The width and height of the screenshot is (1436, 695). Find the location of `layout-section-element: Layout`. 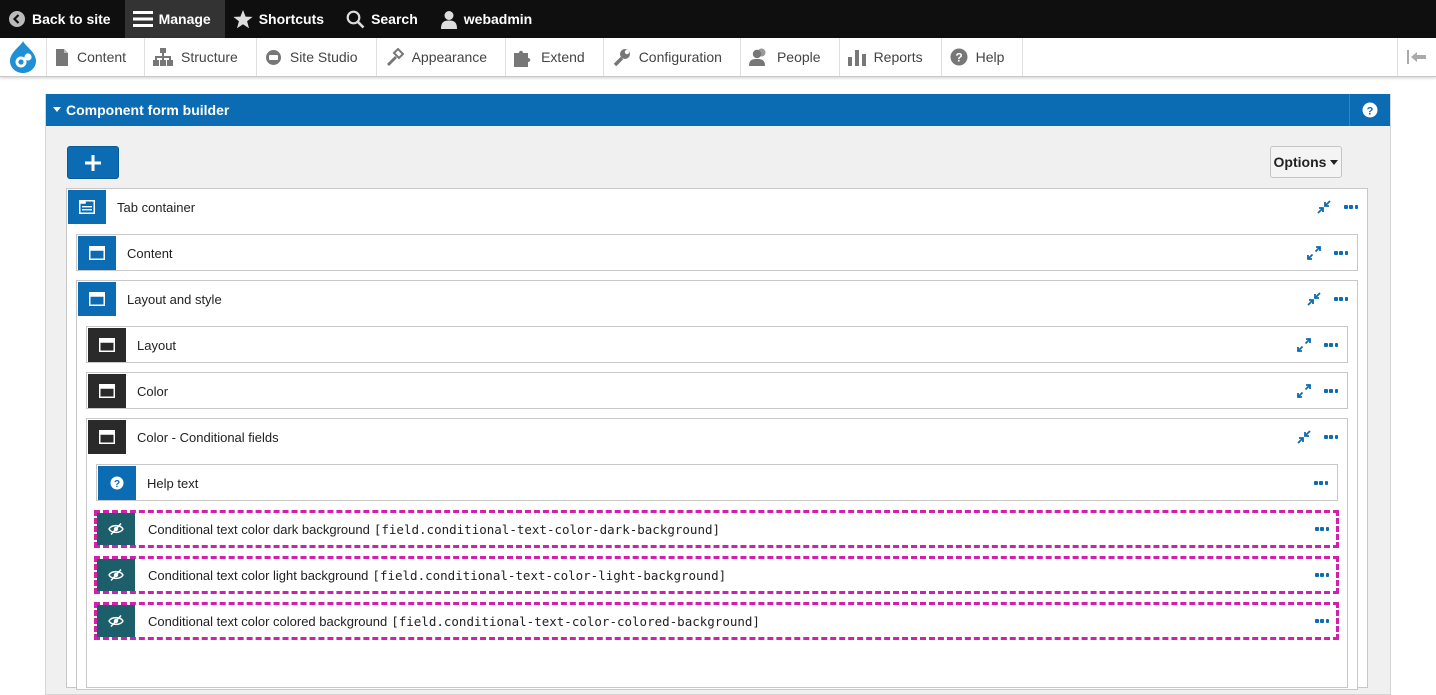

layout-section-element: Layout is located at coordinates (717, 344).